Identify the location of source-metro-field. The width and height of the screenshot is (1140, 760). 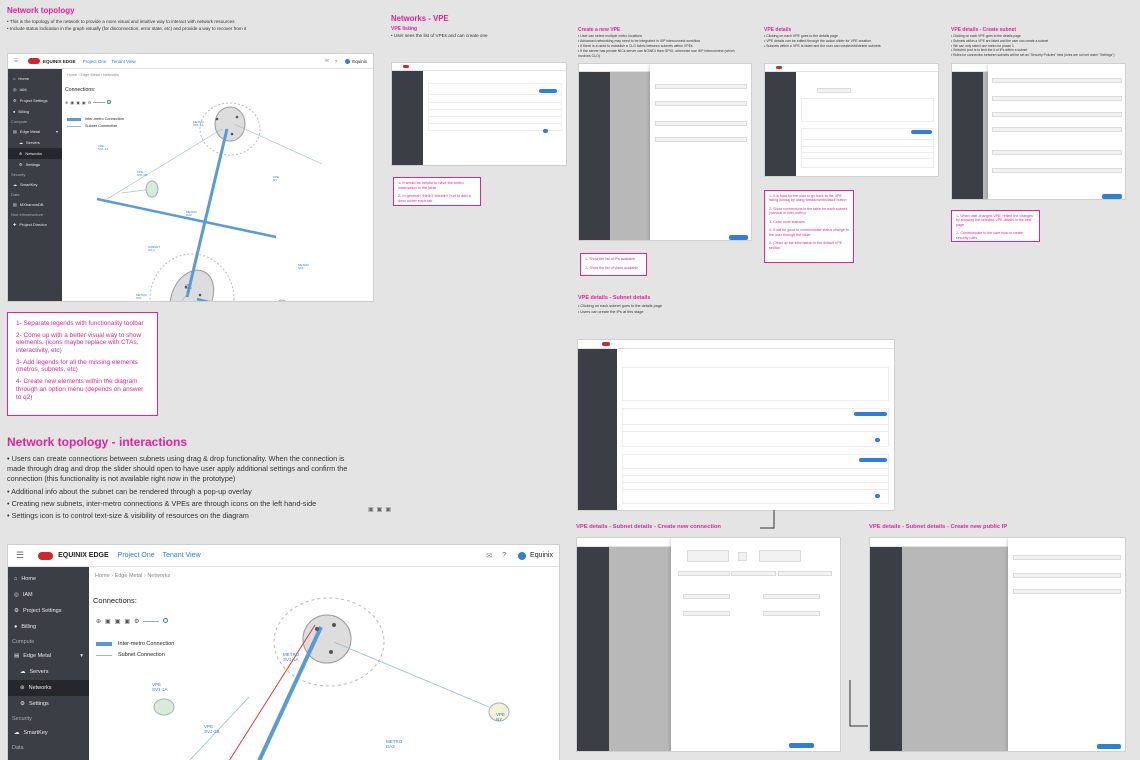
(706, 596).